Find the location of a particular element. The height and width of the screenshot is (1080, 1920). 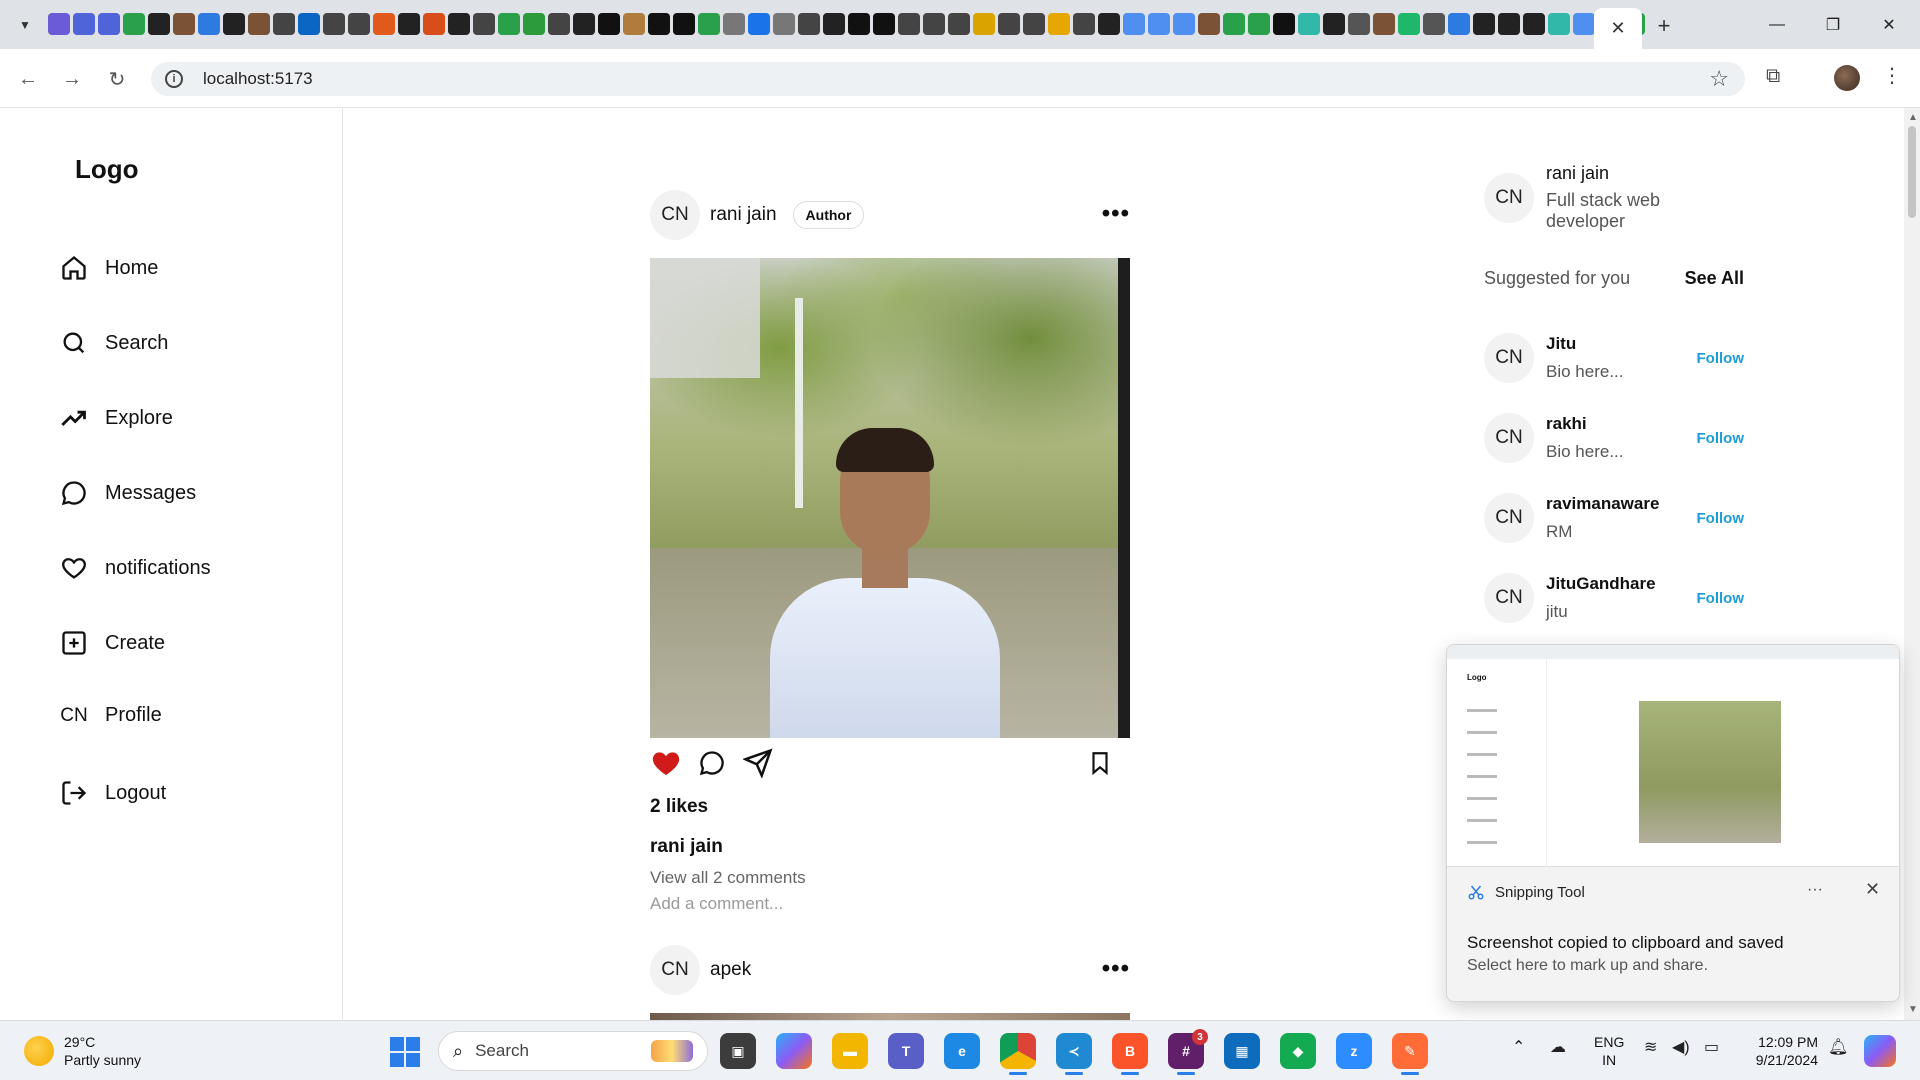

slack-icon: #3 is located at coordinates (1188, 1052).